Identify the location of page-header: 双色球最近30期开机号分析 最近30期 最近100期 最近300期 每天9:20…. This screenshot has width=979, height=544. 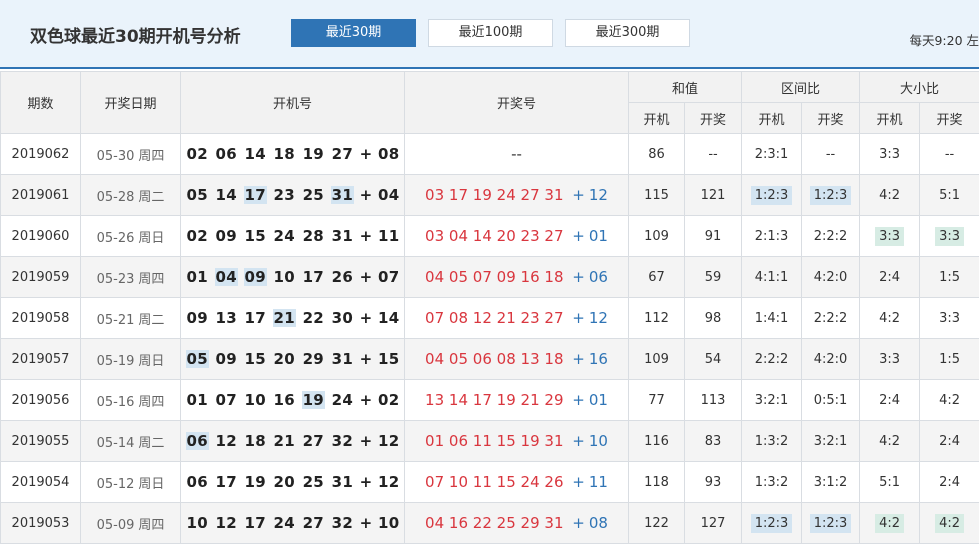
(489, 34).